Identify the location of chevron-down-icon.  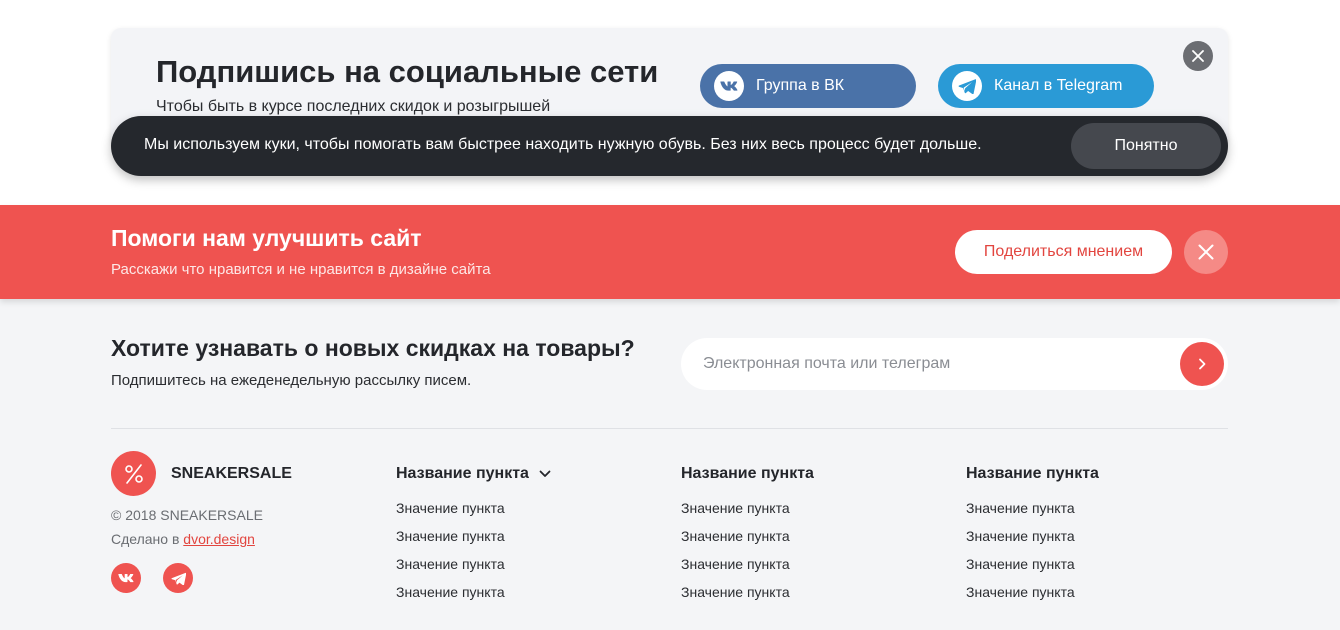
(545, 474).